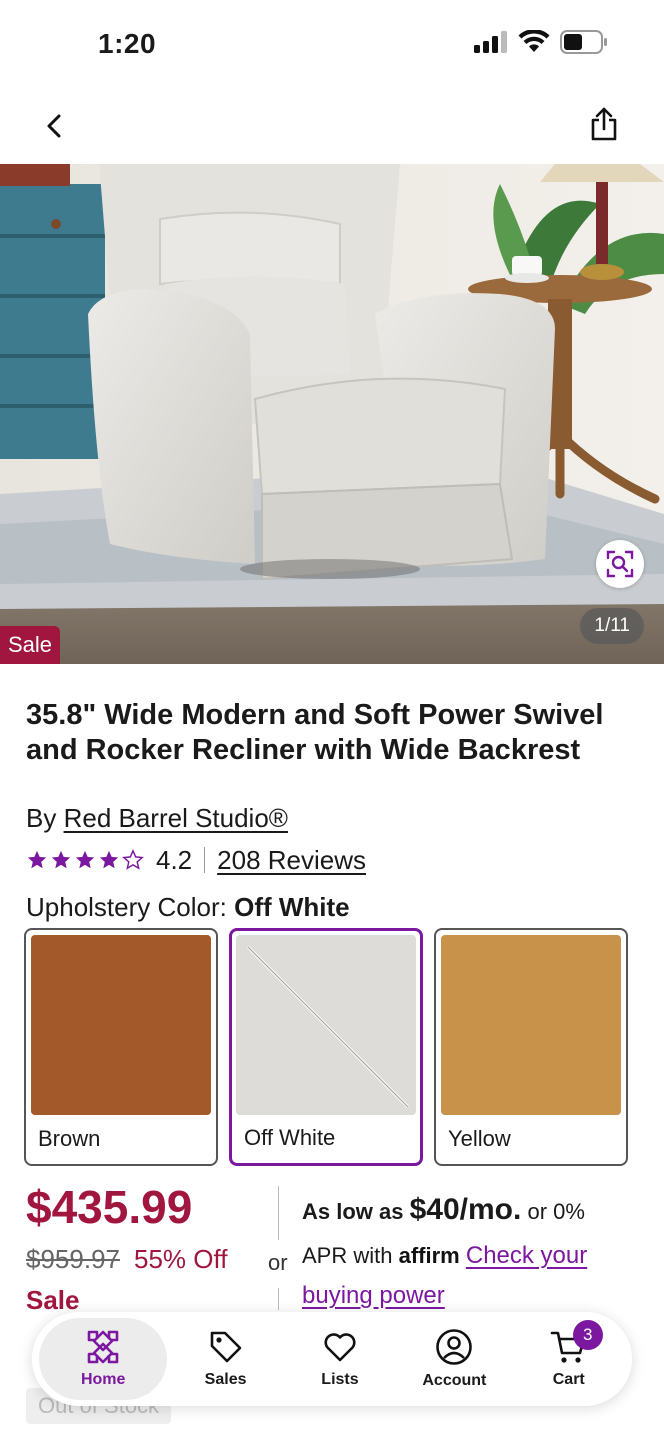  I want to click on tab-label: Cart, so click(568, 1379).